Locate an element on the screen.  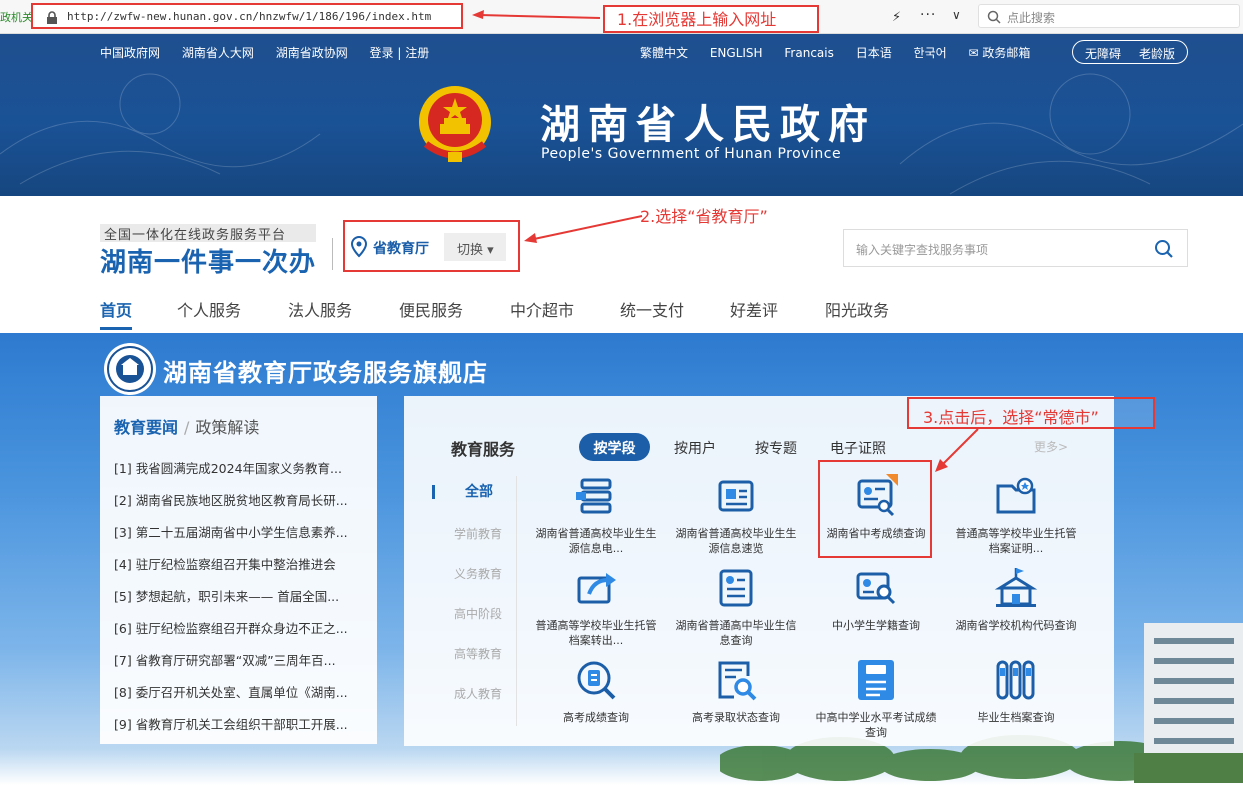
news-number: [1] is located at coordinates (123, 468).